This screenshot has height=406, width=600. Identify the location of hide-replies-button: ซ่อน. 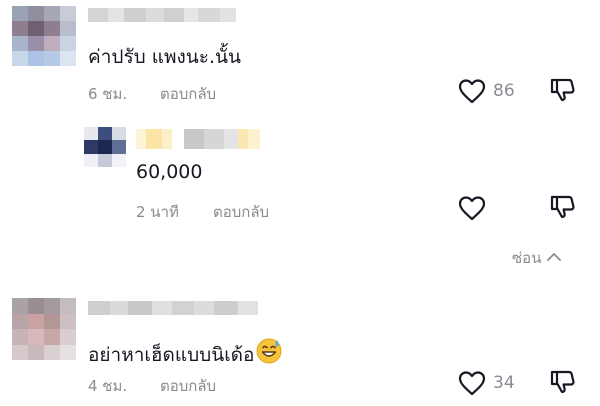
(537, 258).